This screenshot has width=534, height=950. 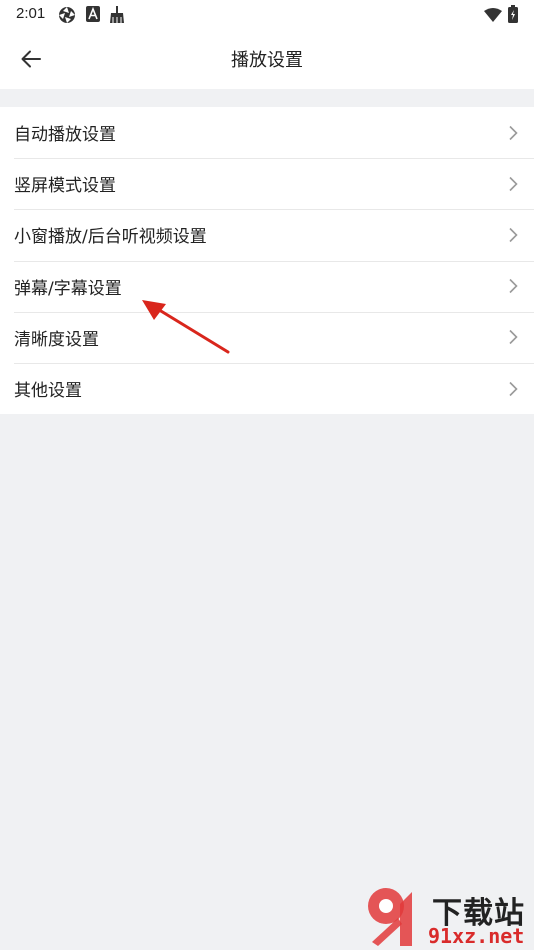 I want to click on settings-item-label: 清晰度设置, so click(x=56, y=339).